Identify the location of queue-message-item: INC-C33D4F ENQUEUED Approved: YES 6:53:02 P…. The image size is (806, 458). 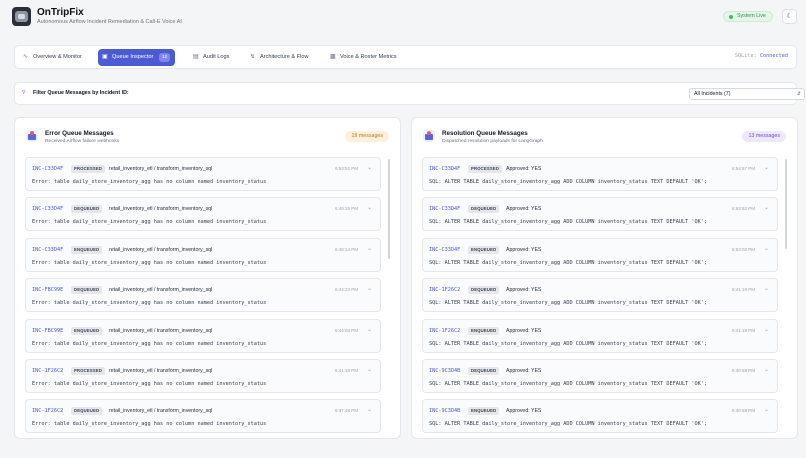
(600, 254).